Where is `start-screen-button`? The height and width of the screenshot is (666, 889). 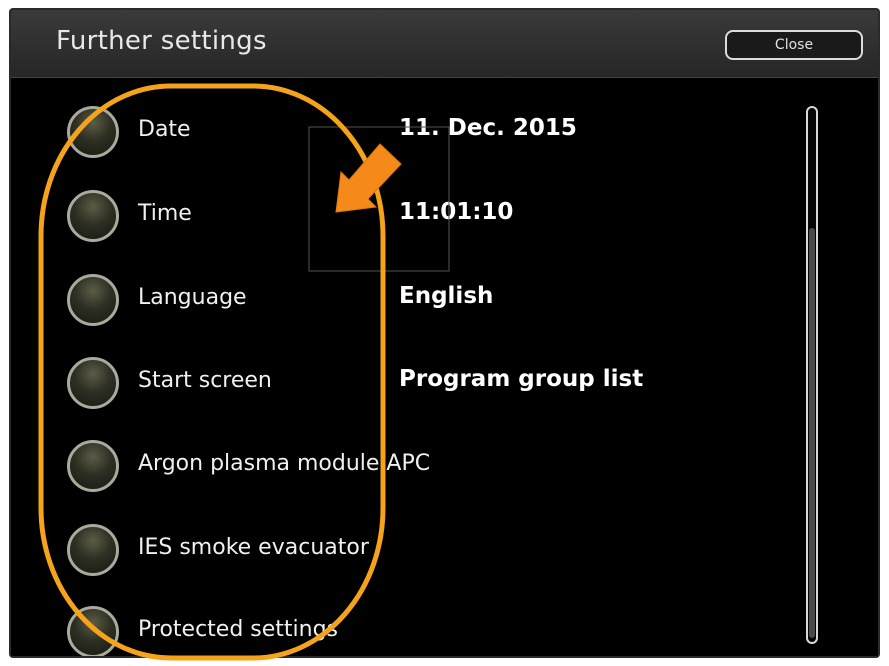
start-screen-button is located at coordinates (93, 383).